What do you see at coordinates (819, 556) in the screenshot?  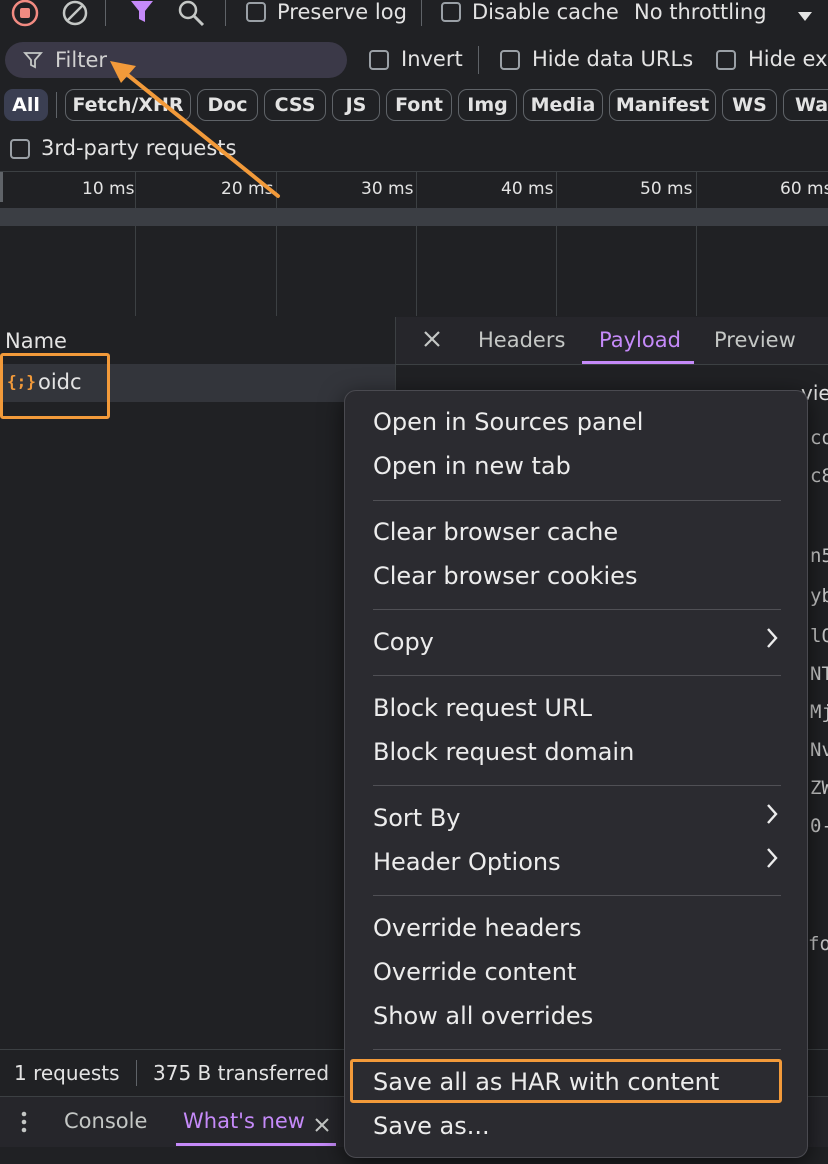 I see `payload-value: n5` at bounding box center [819, 556].